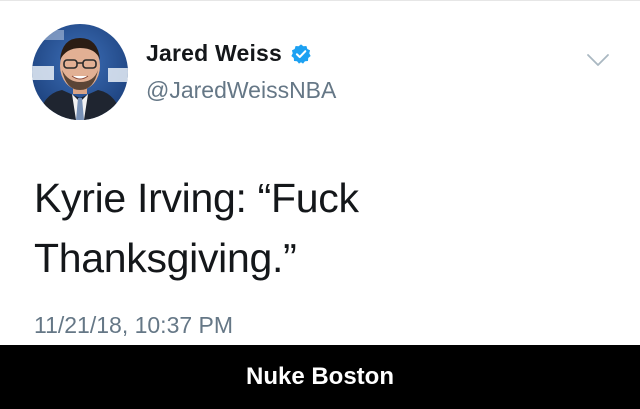 This screenshot has height=409, width=640. I want to click on tweet-text-line: Kyrie Irving: “Fuck, so click(196, 198).